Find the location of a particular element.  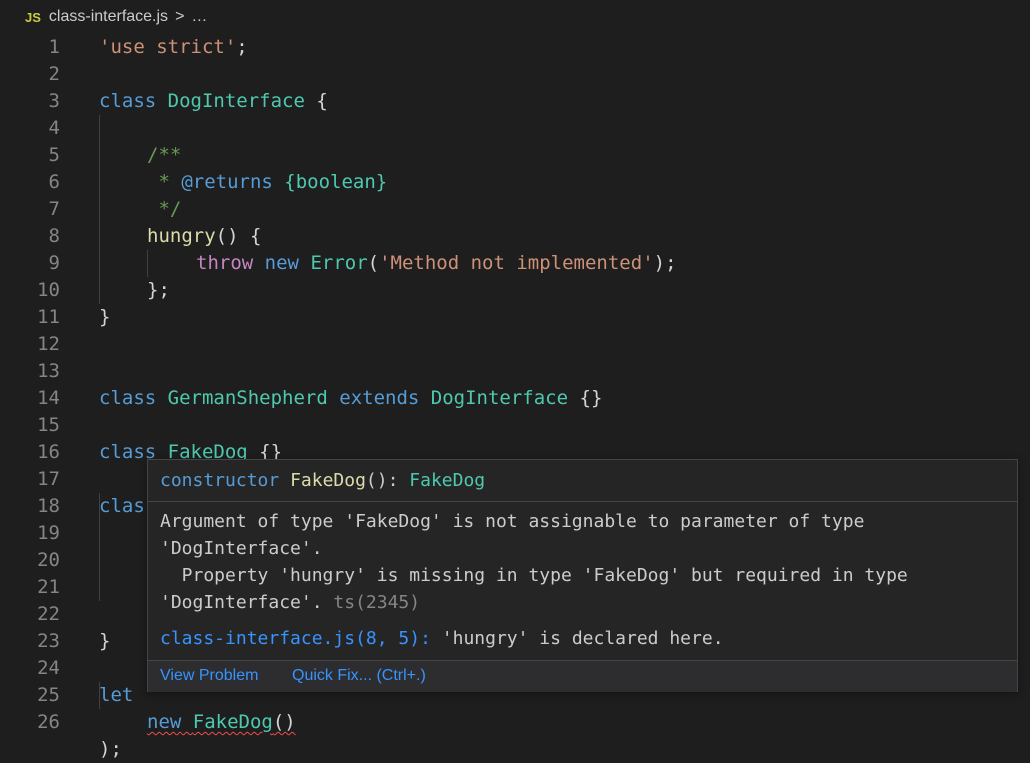

keyword: let is located at coordinates (116, 695).